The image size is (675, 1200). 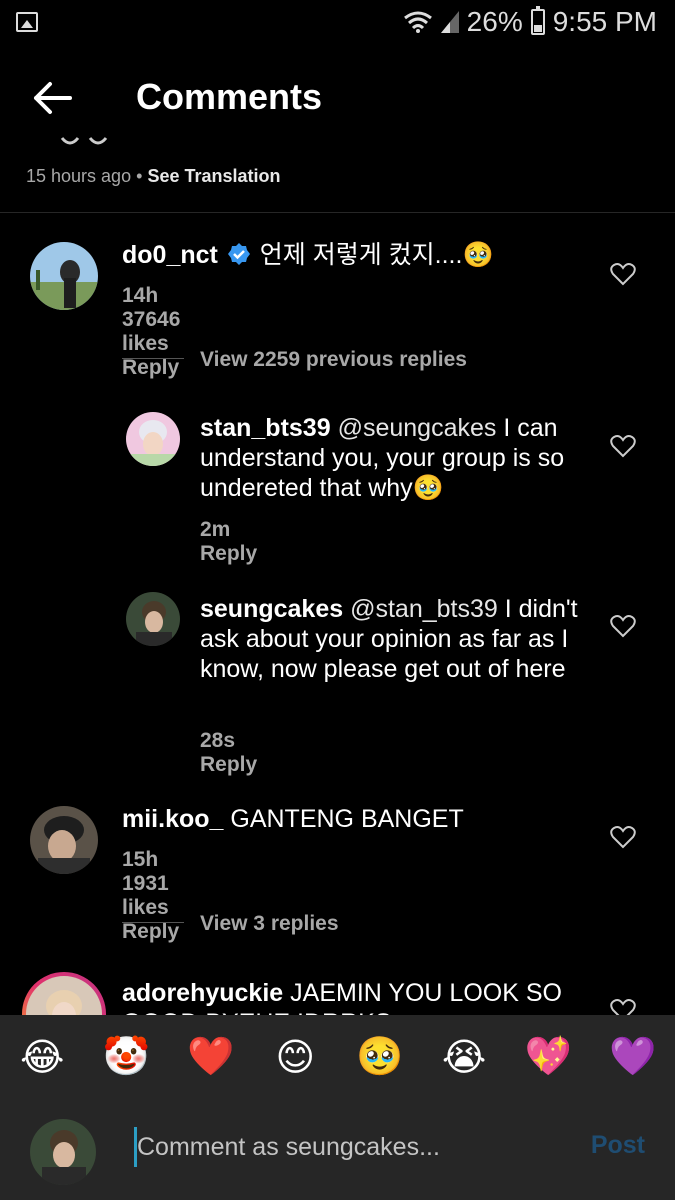 I want to click on wifi-icon, so click(x=417, y=22).